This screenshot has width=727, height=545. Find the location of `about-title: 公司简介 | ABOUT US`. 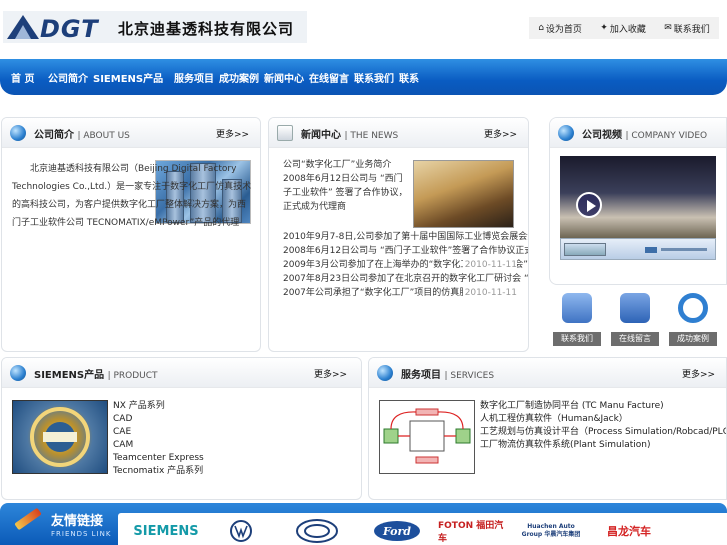

about-title: 公司简介 | ABOUT US is located at coordinates (82, 135).